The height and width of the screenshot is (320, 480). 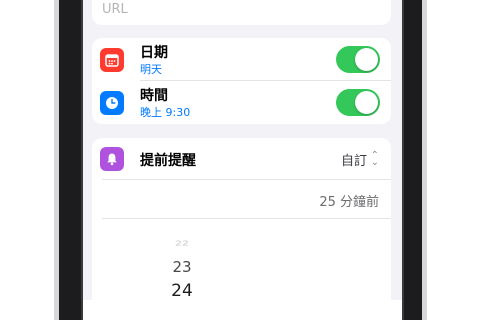 What do you see at coordinates (182, 267) in the screenshot?
I see `picker-item: 23` at bounding box center [182, 267].